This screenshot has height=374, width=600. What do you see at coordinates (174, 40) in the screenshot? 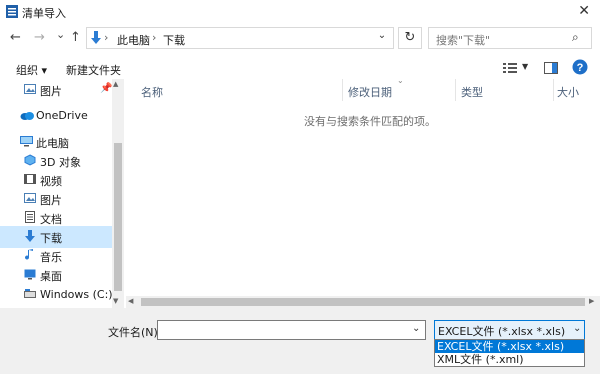
I see `breadcrumb-downloads: 下载` at bounding box center [174, 40].